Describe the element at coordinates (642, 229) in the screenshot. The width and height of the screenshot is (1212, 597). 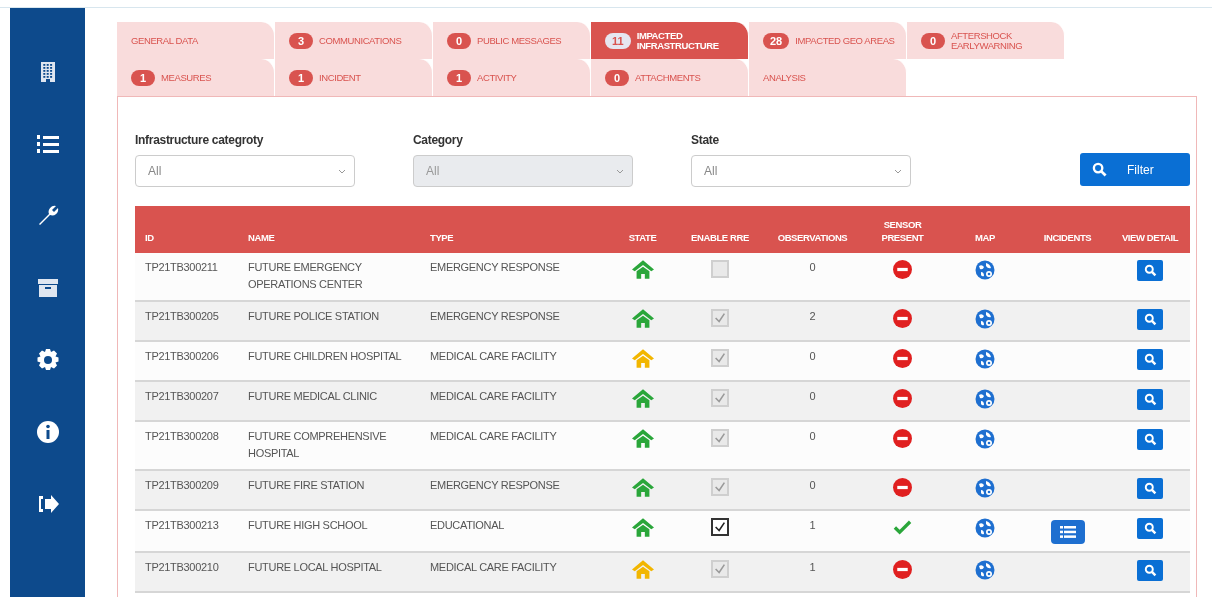
I see `column-header: STATE` at that location.